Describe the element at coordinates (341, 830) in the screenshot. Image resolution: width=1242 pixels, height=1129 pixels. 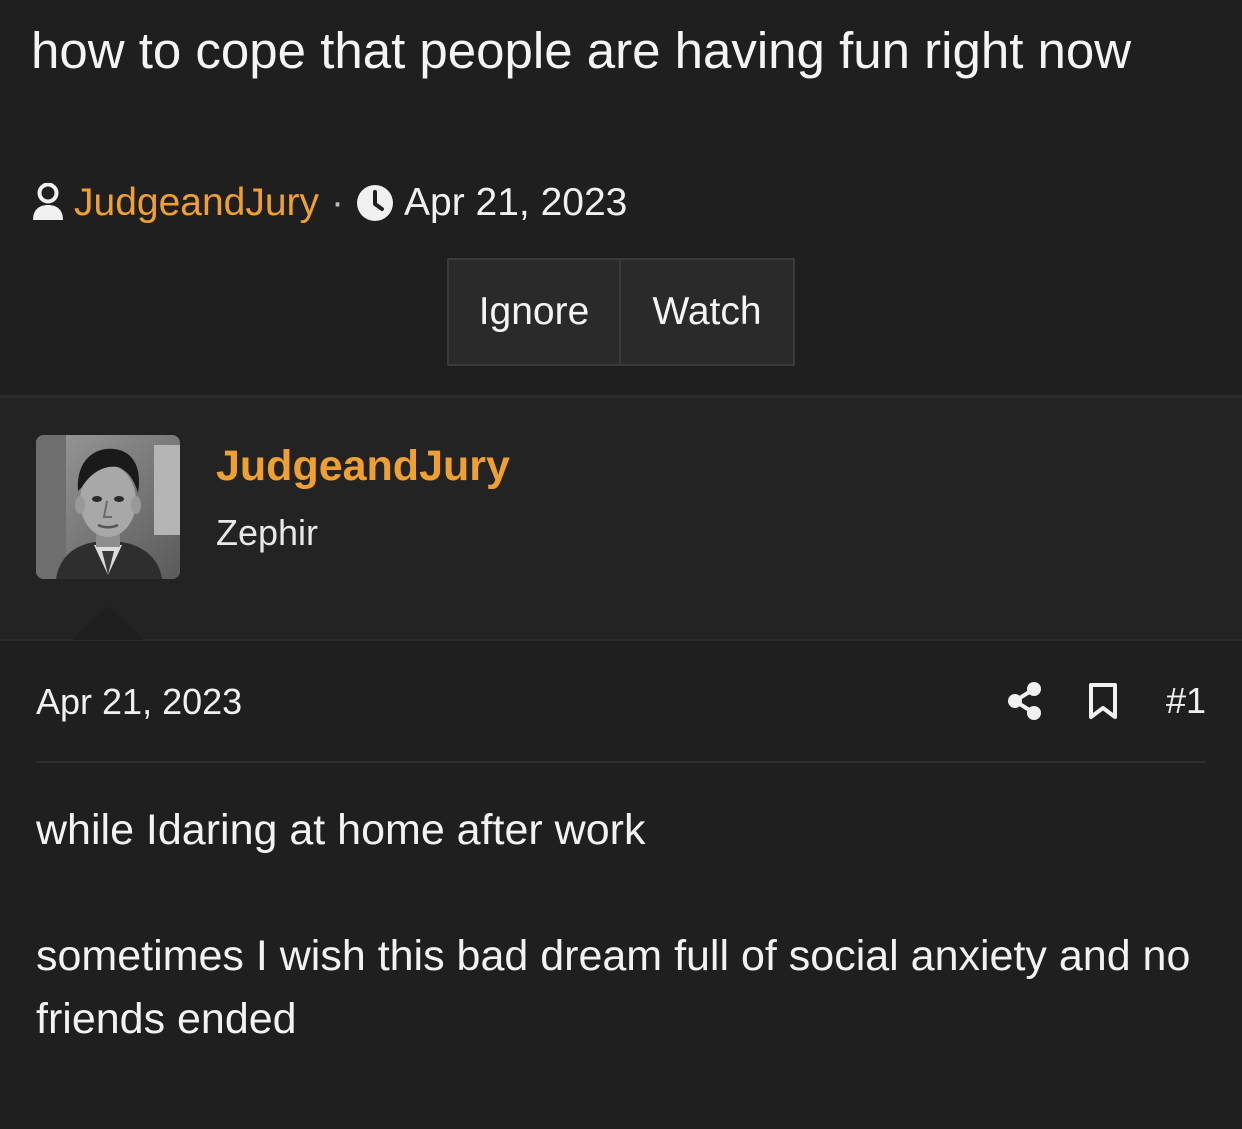
I see `post-paragraph: while Idaring at home after work` at that location.